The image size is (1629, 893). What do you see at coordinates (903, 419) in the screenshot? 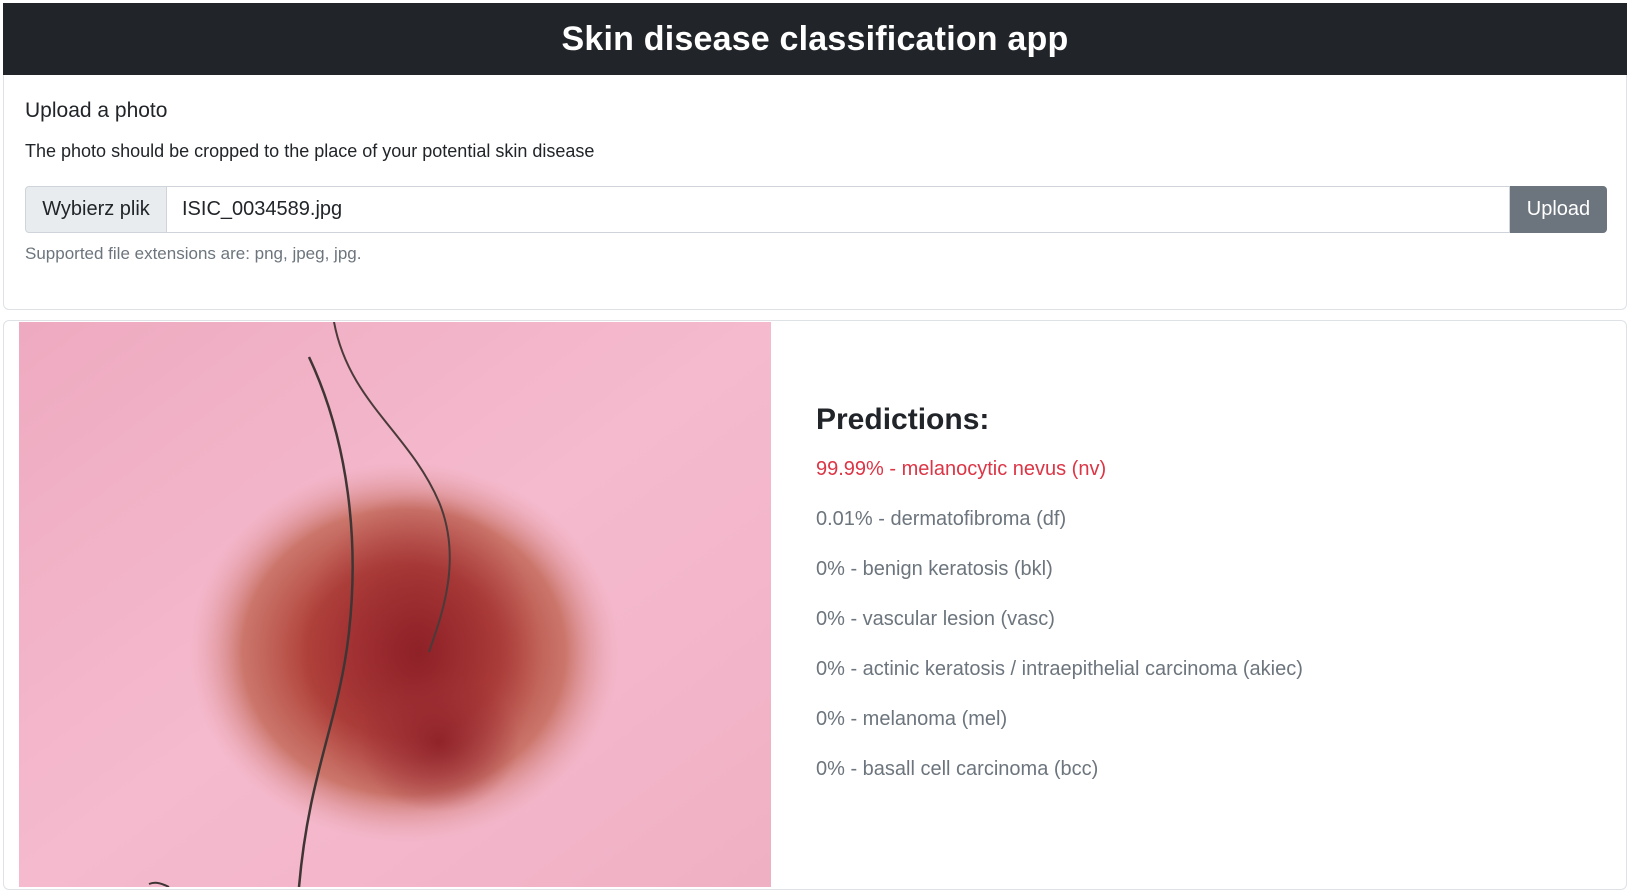
I see `predictions-heading: Predictions:` at bounding box center [903, 419].